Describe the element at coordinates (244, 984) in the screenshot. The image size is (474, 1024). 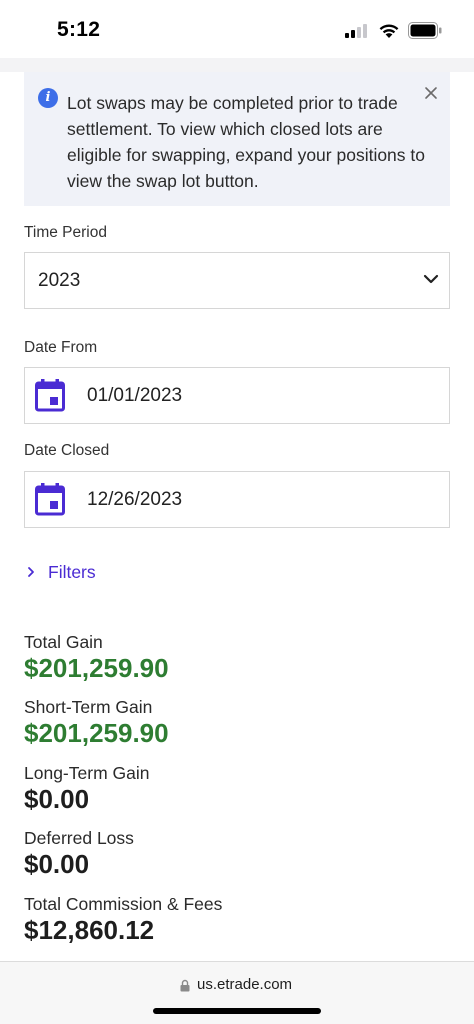
I see `url-text: us.etrade.com` at that location.